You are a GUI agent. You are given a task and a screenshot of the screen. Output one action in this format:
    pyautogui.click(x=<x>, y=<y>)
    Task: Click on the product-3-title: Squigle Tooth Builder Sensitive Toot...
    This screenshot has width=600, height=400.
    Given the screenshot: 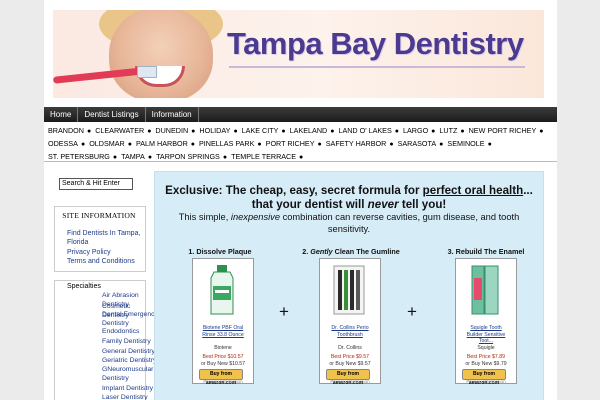 What is the action you would take?
    pyautogui.click(x=486, y=335)
    